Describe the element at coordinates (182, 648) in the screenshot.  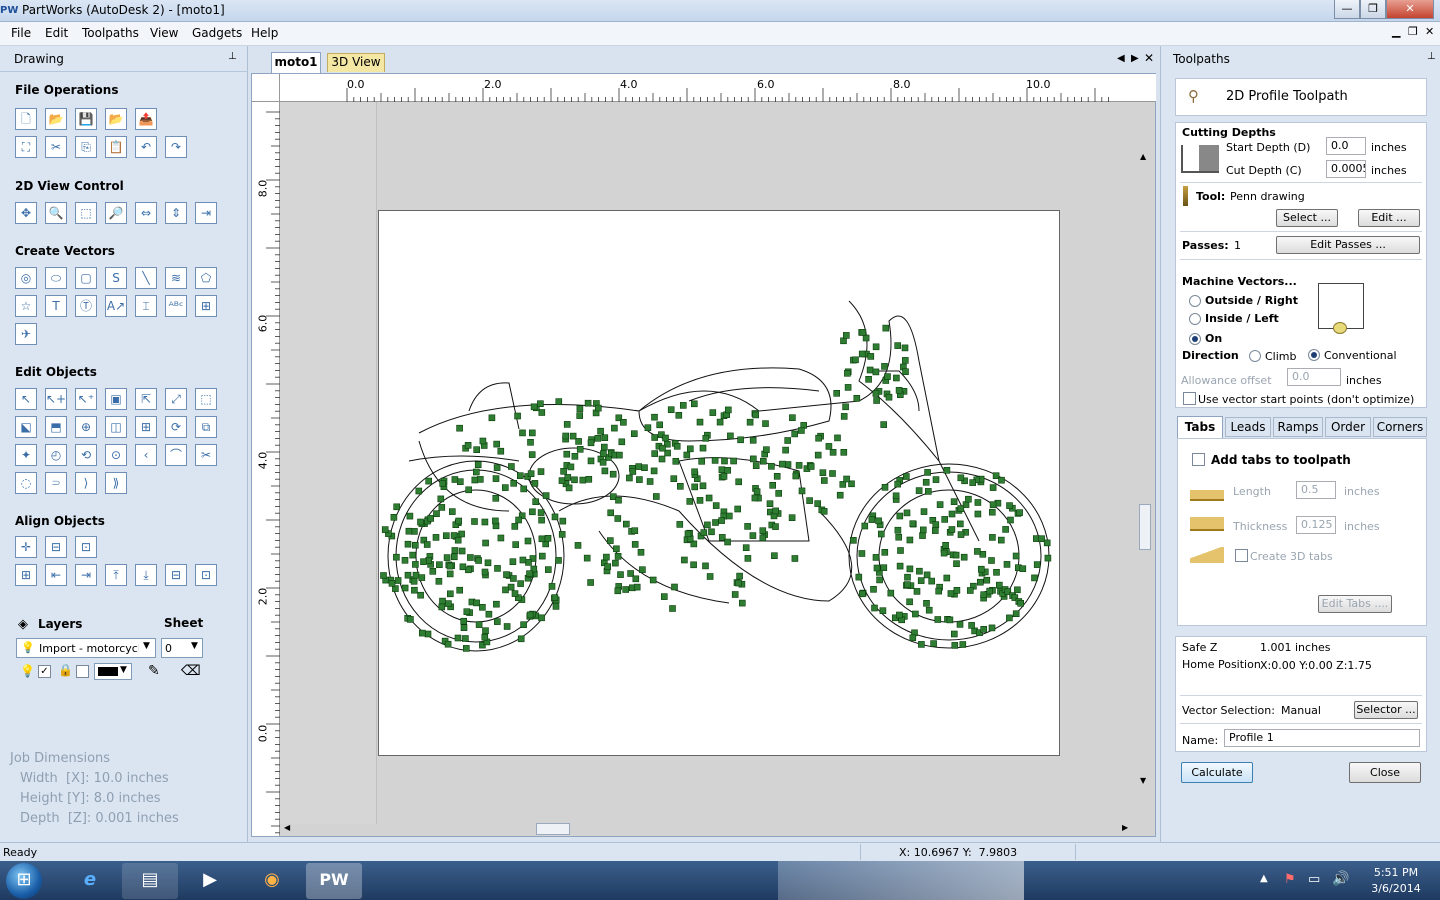
I see `sheet-select: 0 ▼` at that location.